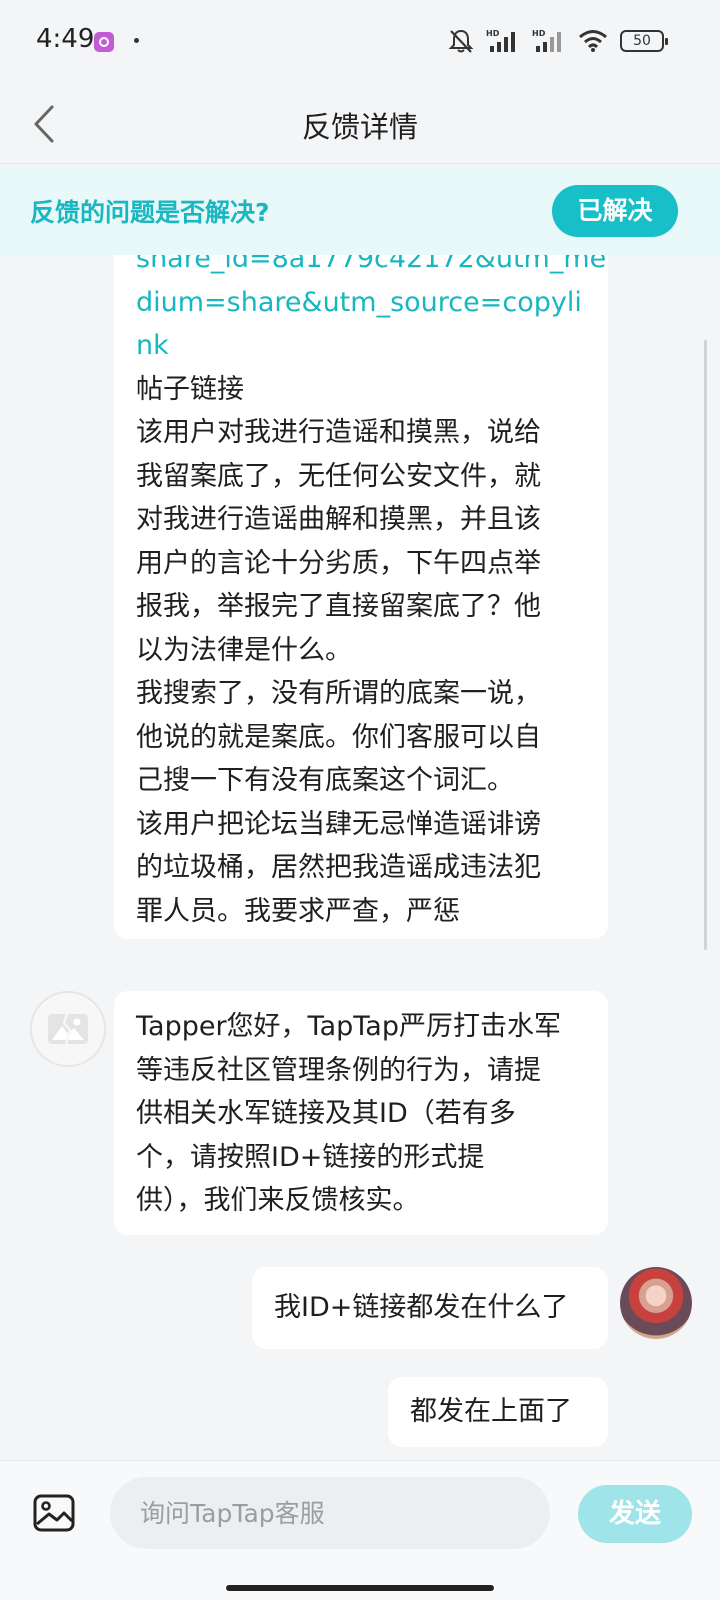  What do you see at coordinates (338, 693) in the screenshot?
I see `message-line: 我搜索了，没有所谓的底案一说，` at bounding box center [338, 693].